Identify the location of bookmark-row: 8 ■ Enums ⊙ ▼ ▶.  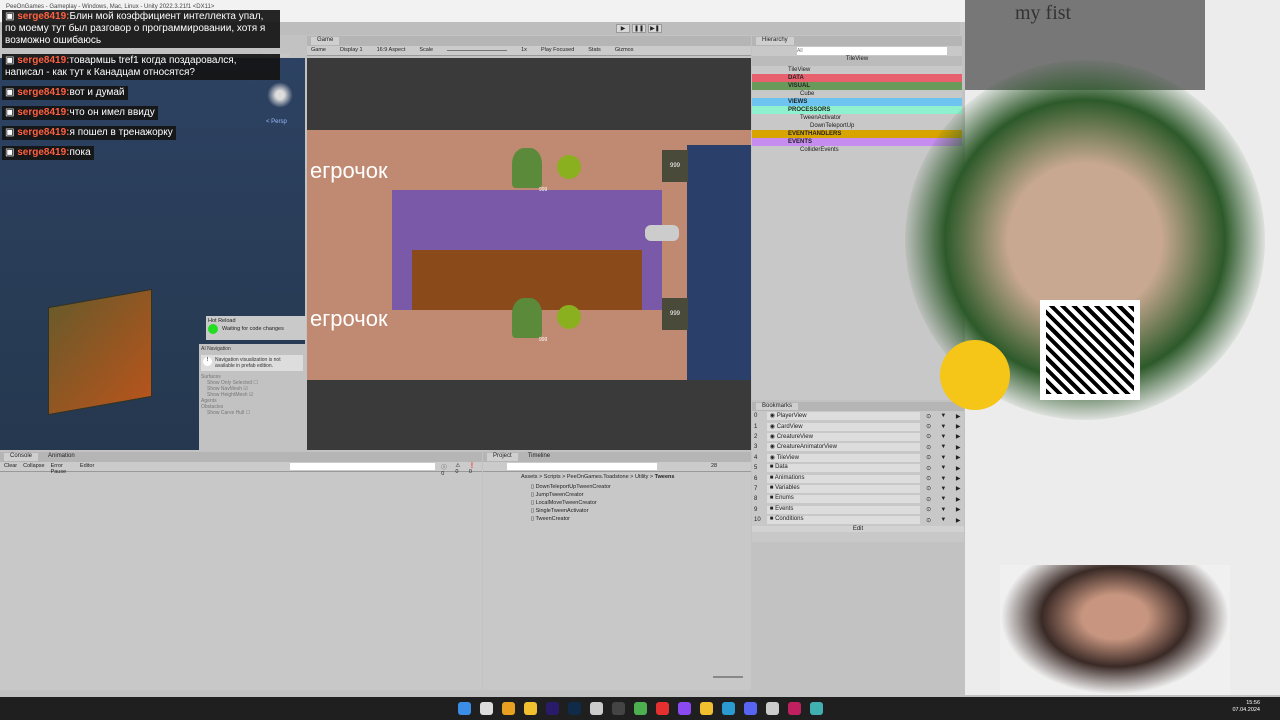
(858, 499).